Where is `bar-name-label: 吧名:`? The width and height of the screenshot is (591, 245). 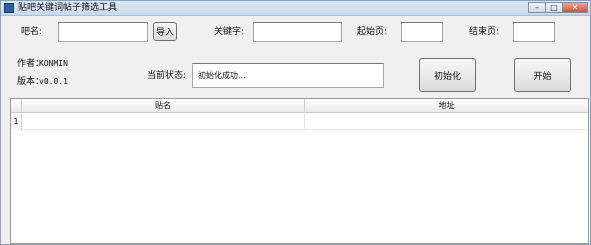
bar-name-label: 吧名: is located at coordinates (32, 32).